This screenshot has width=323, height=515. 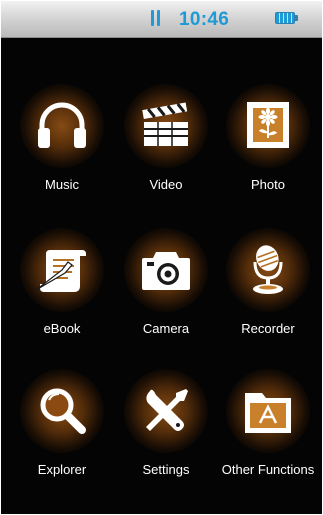 What do you see at coordinates (62, 328) in the screenshot?
I see `menu-item-label: eBook` at bounding box center [62, 328].